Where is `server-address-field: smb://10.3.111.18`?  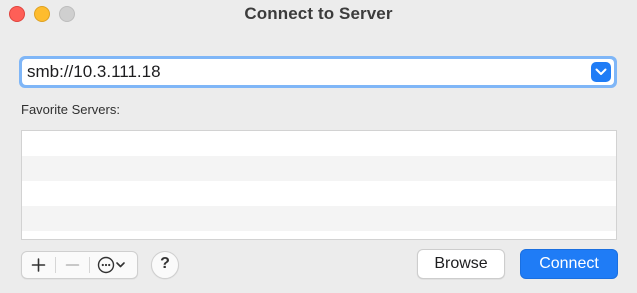 server-address-field: smb://10.3.111.18 is located at coordinates (318, 72).